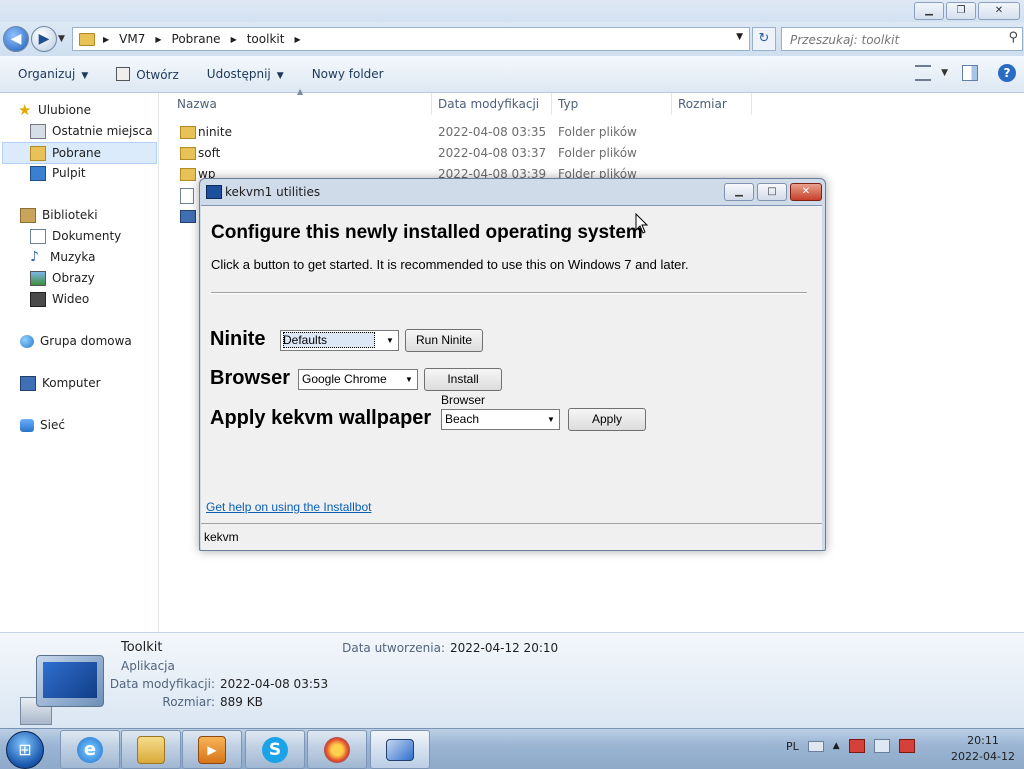 Image resolution: width=1024 pixels, height=769 pixels. I want to click on nav-network: Sieć, so click(42, 425).